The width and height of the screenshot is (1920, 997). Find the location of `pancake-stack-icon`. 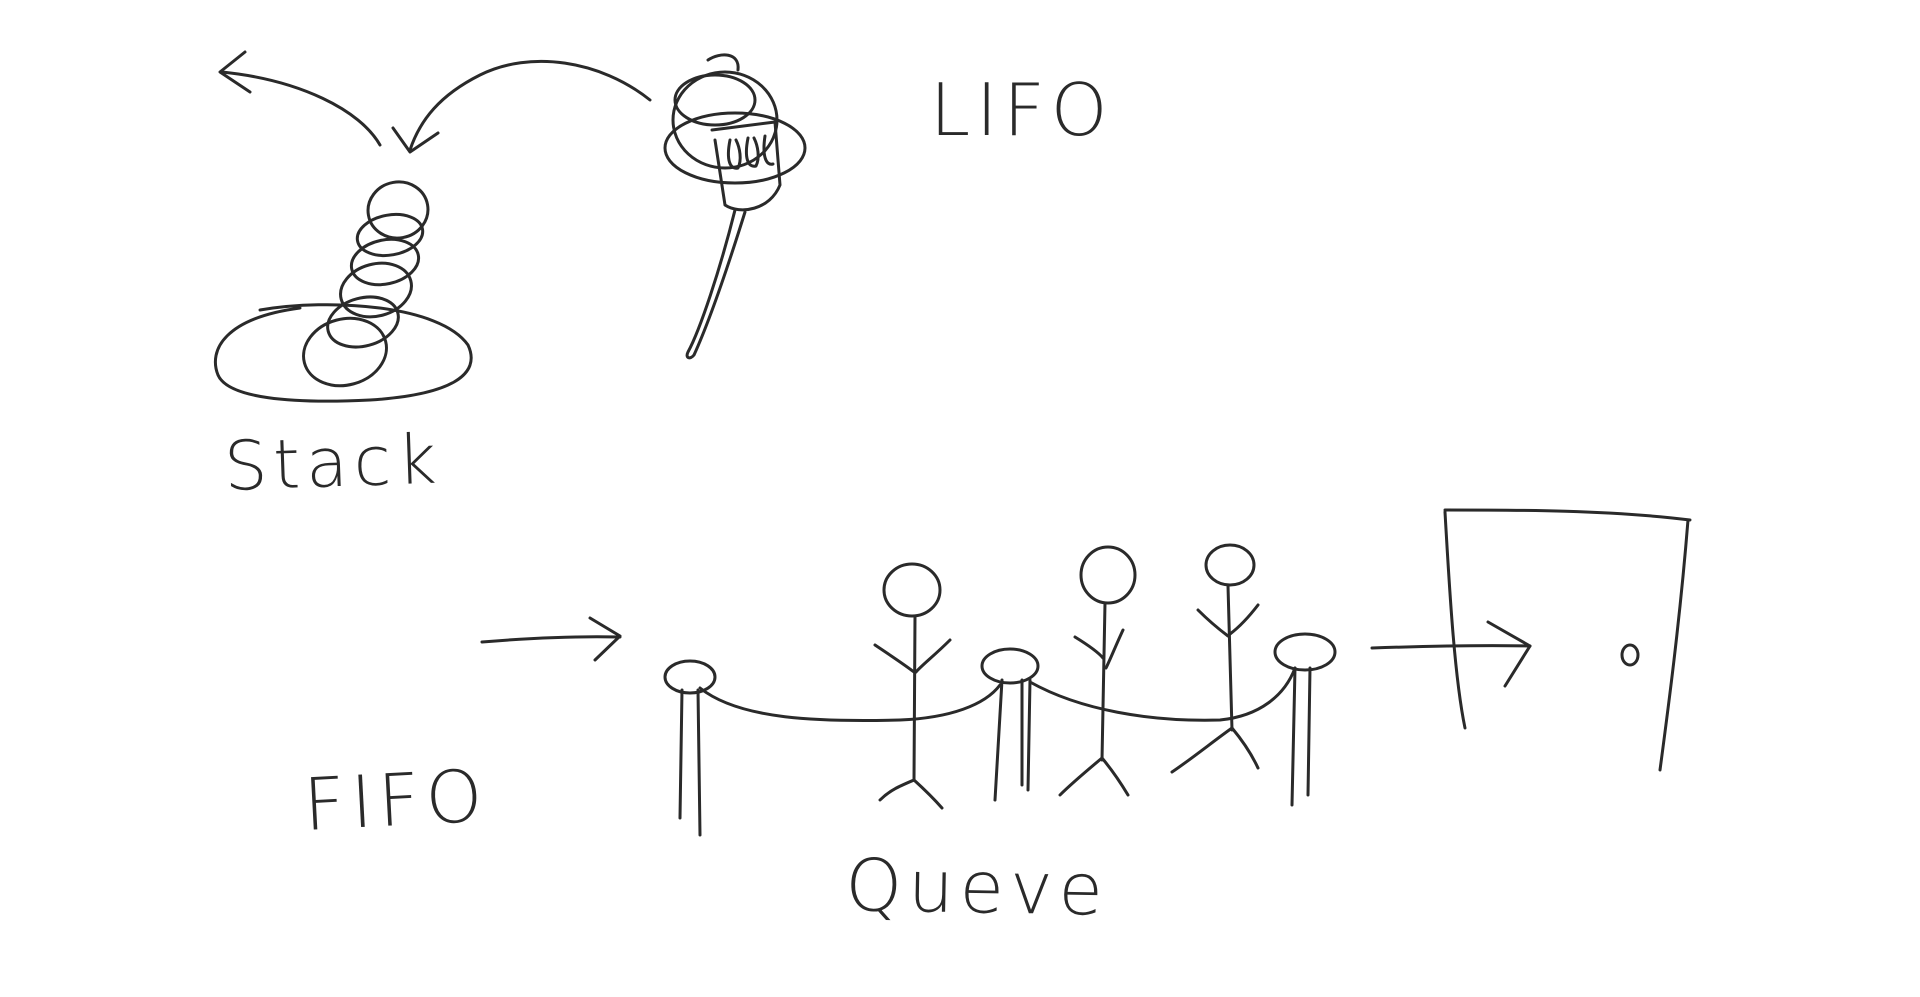

pancake-stack-icon is located at coordinates (366, 284).